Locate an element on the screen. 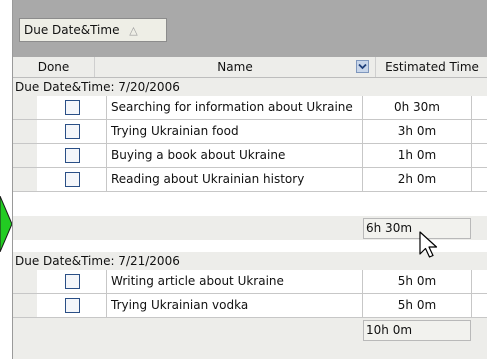  group-summary-row: 10h 0m is located at coordinates (250, 338).